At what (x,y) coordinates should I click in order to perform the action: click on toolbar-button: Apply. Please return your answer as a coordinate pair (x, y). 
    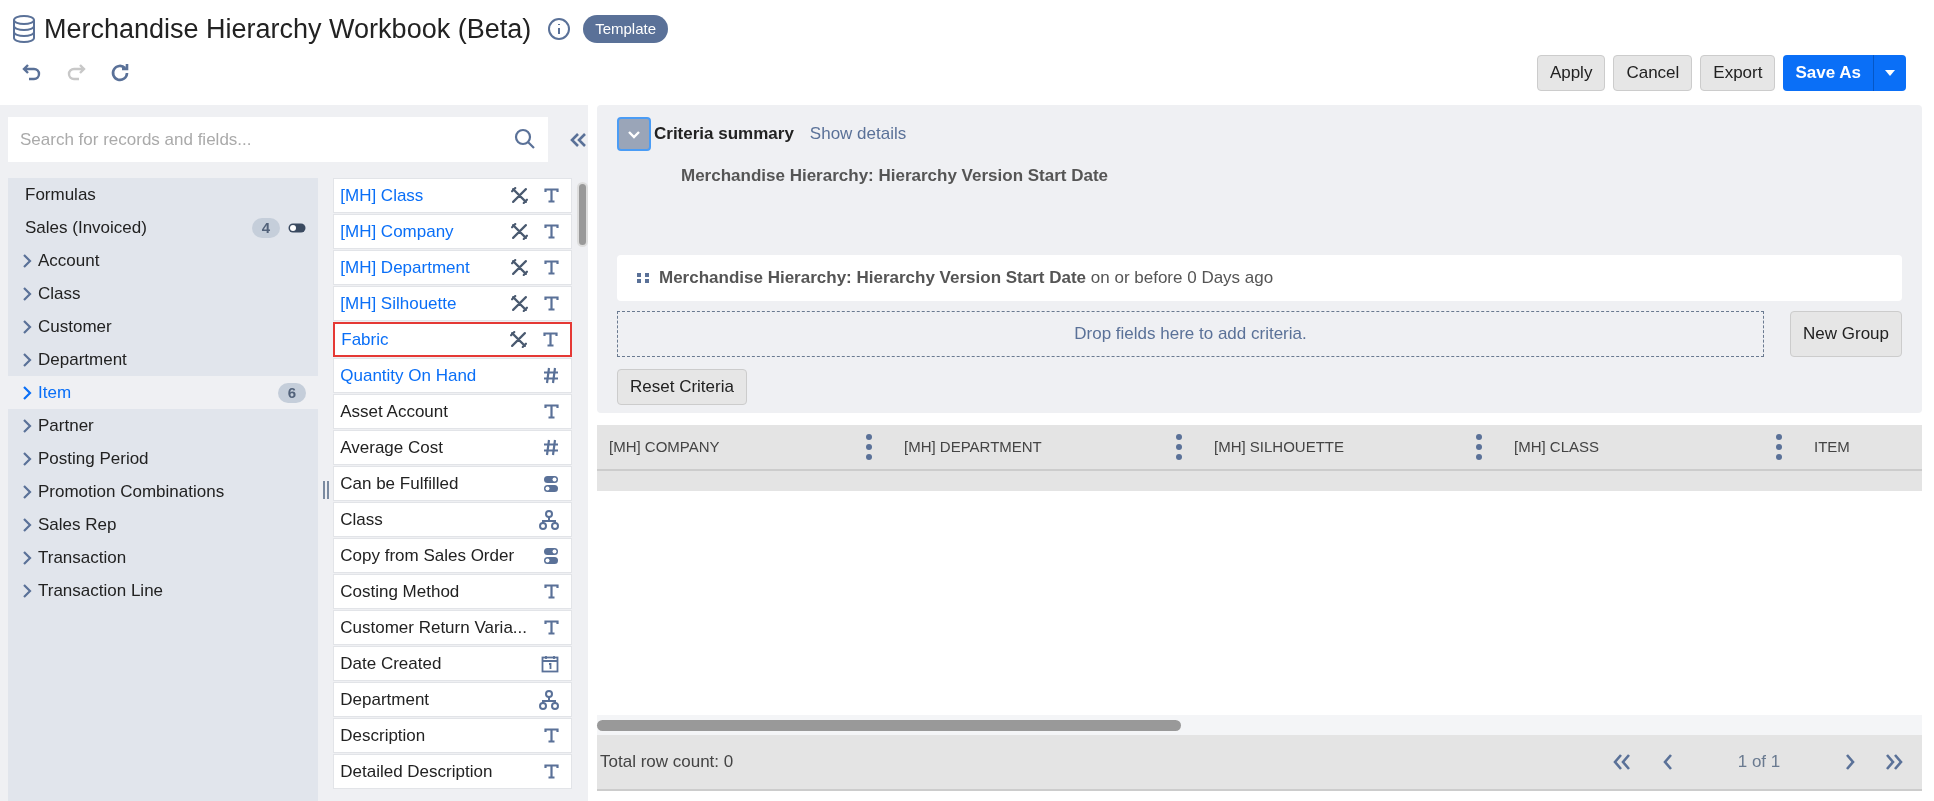
    Looking at the image, I should click on (1571, 73).